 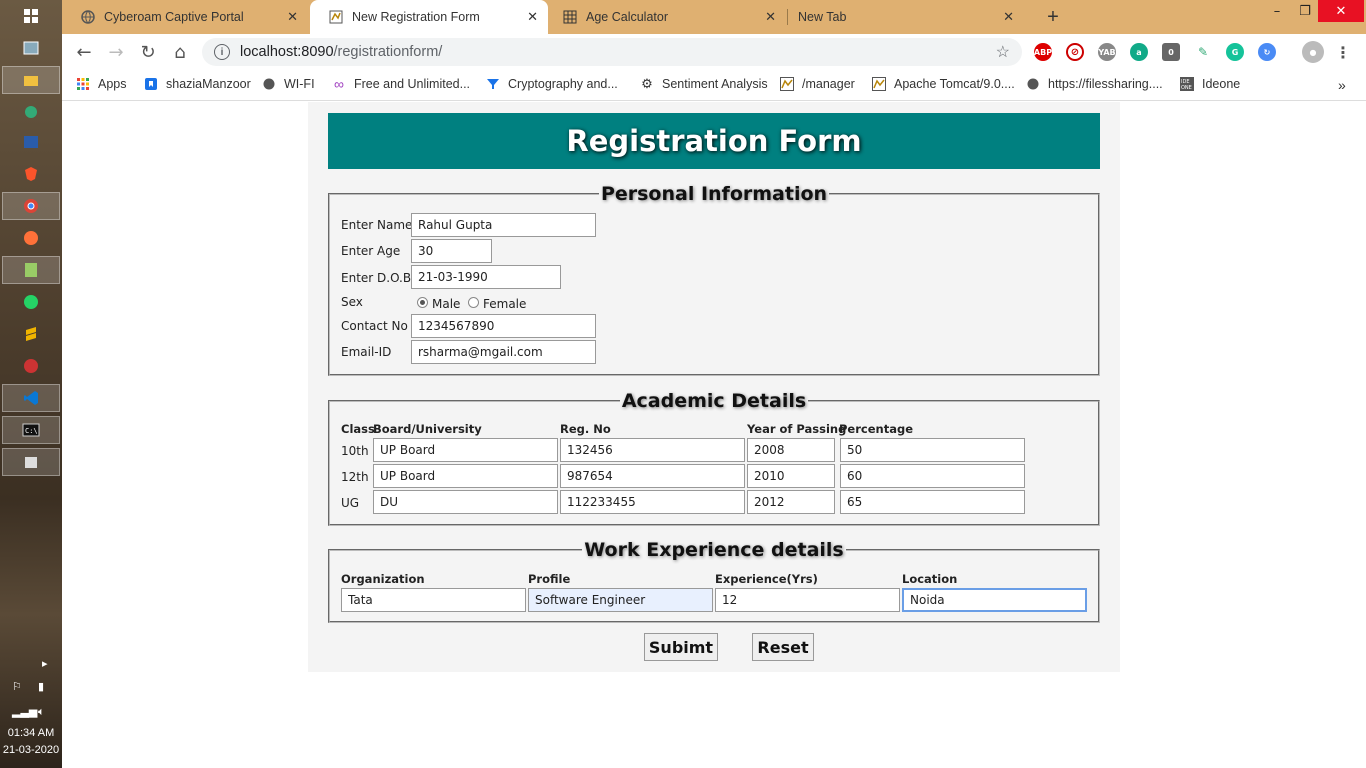 What do you see at coordinates (31, 270) in the screenshot?
I see `notepad-icon` at bounding box center [31, 270].